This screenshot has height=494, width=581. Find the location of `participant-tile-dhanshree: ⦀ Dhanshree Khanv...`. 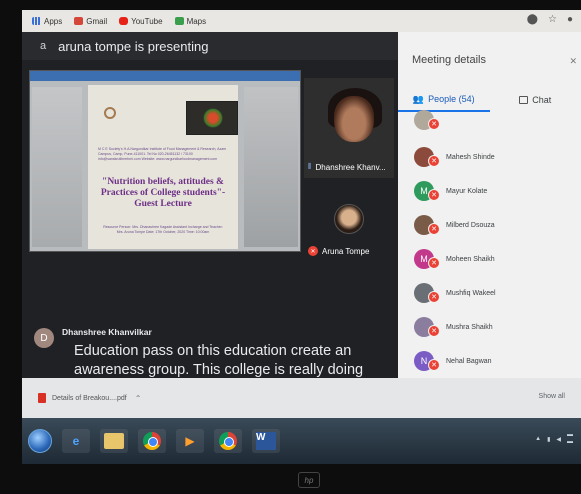

participant-tile-dhanshree: ⦀ Dhanshree Khanv... is located at coordinates (349, 128).